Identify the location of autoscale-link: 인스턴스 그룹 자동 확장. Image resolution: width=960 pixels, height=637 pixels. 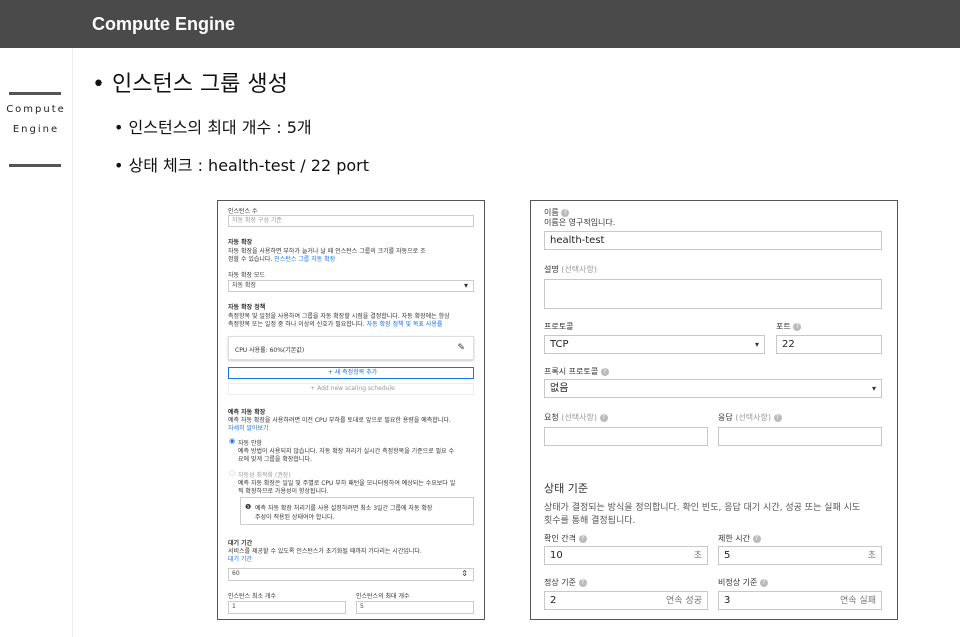
(304, 259).